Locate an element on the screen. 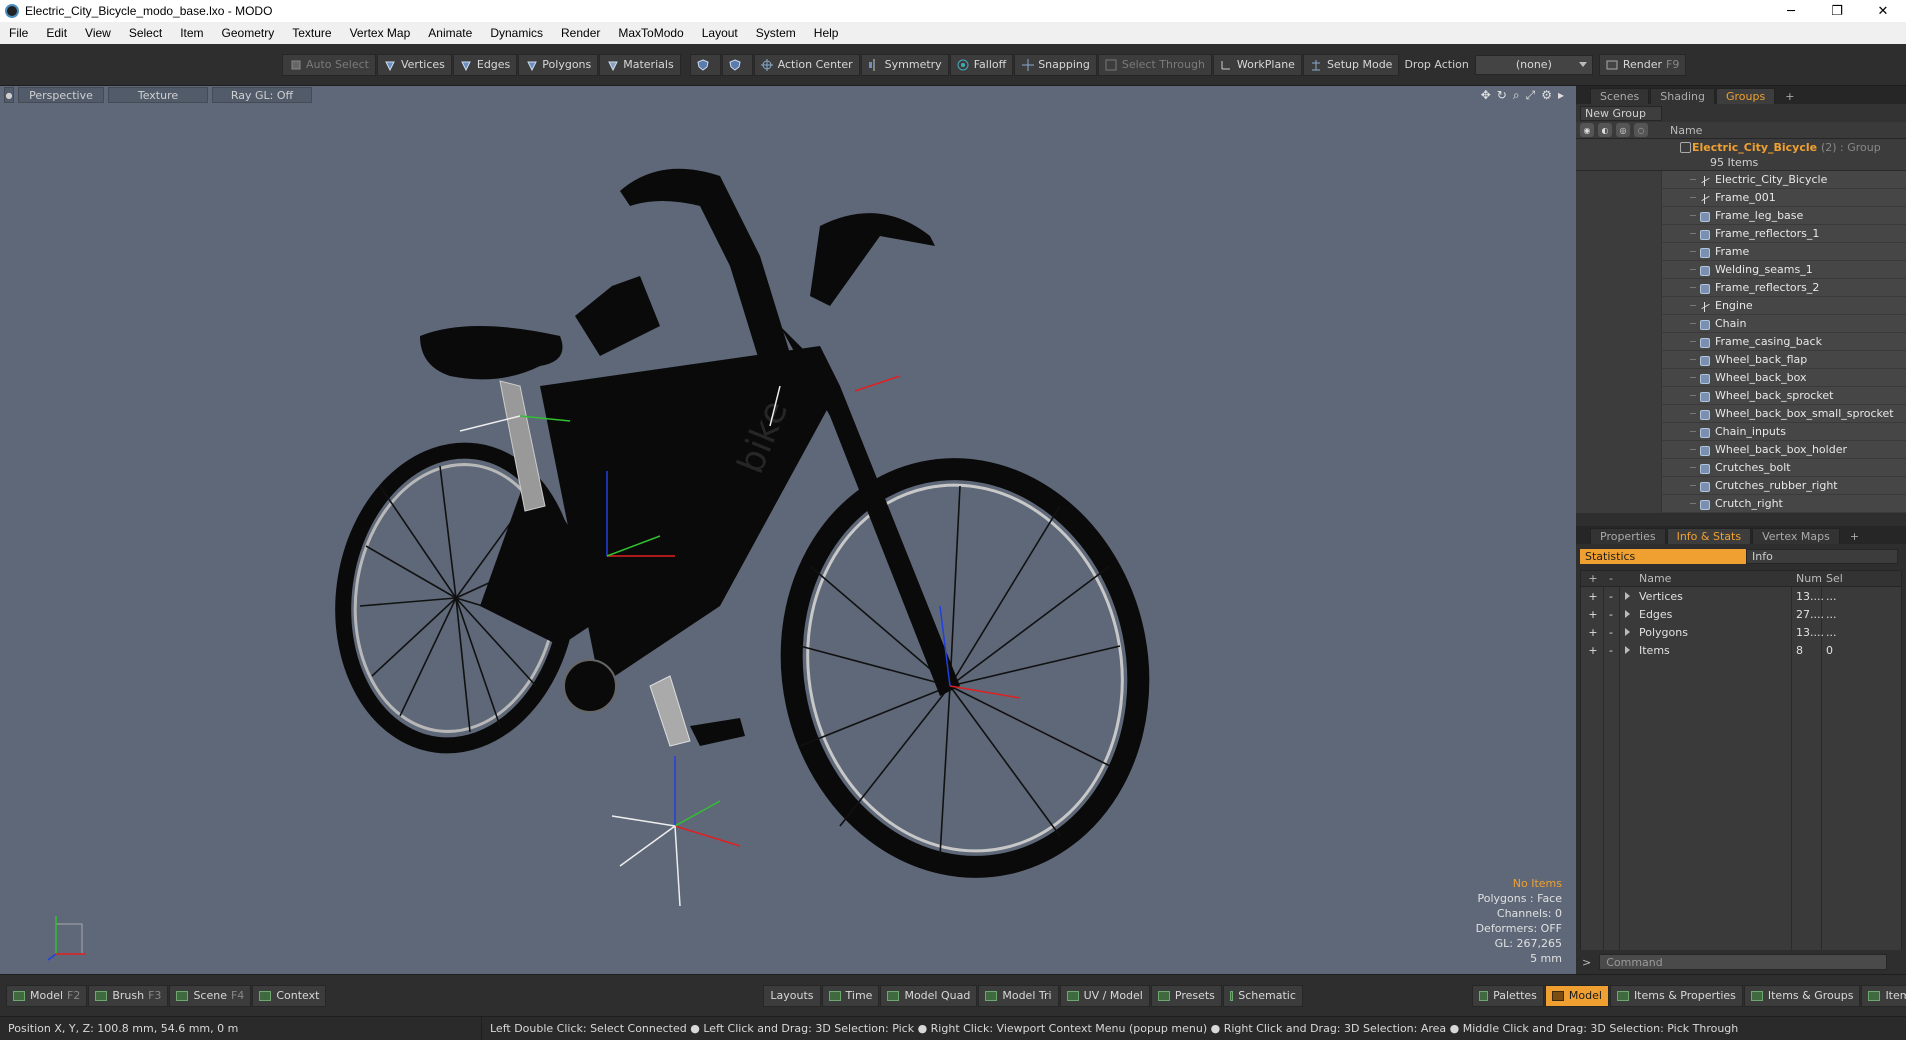 Image resolution: width=1906 pixels, height=1040 pixels. restore-button: ❐ is located at coordinates (1837, 11).